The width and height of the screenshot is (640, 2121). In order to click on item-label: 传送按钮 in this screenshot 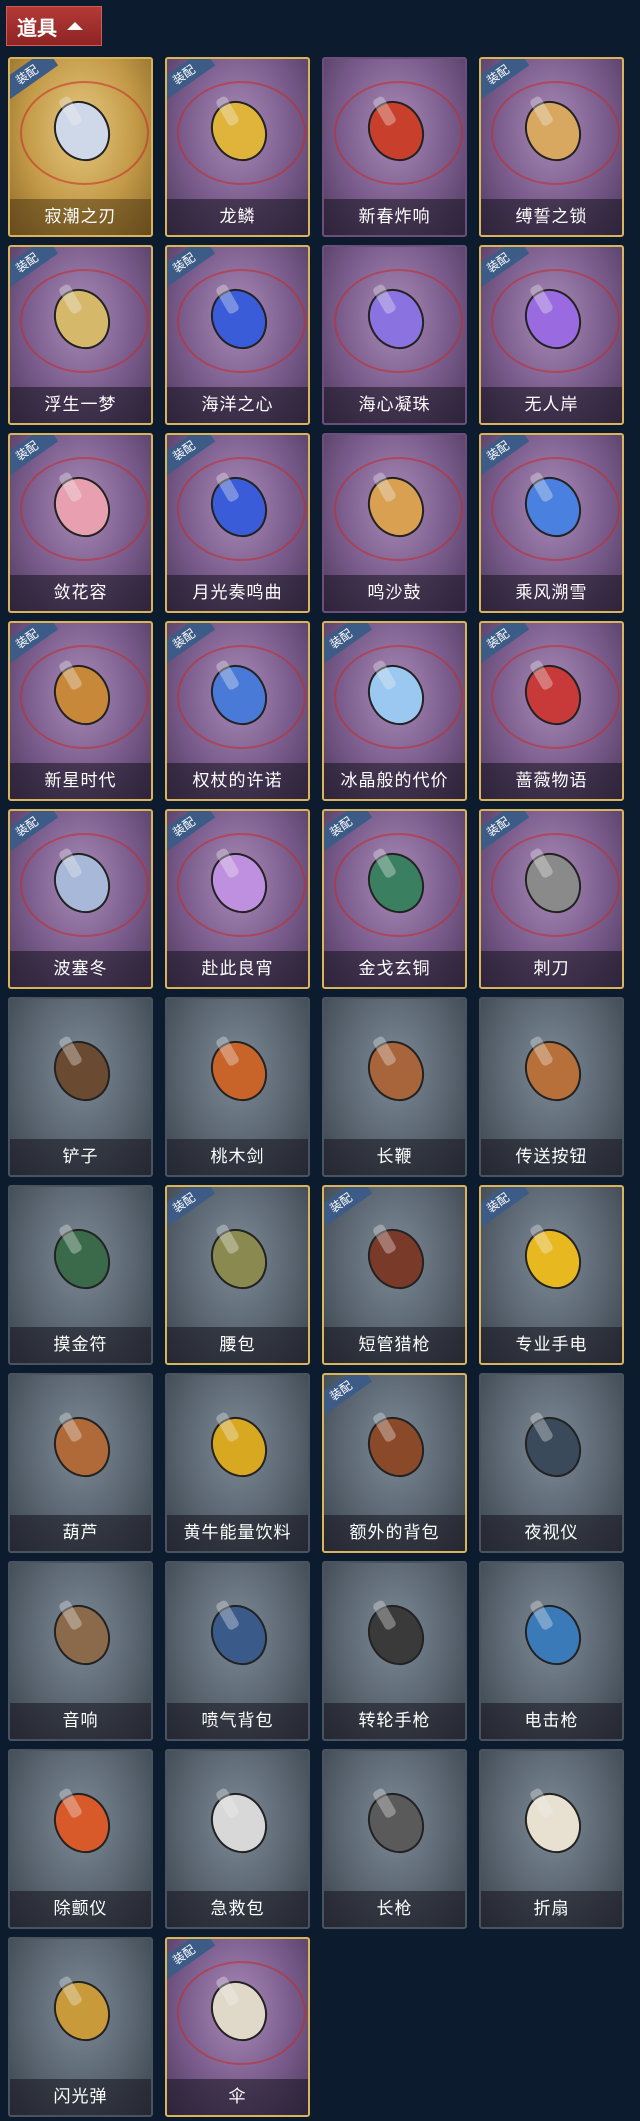, I will do `click(551, 1157)`.